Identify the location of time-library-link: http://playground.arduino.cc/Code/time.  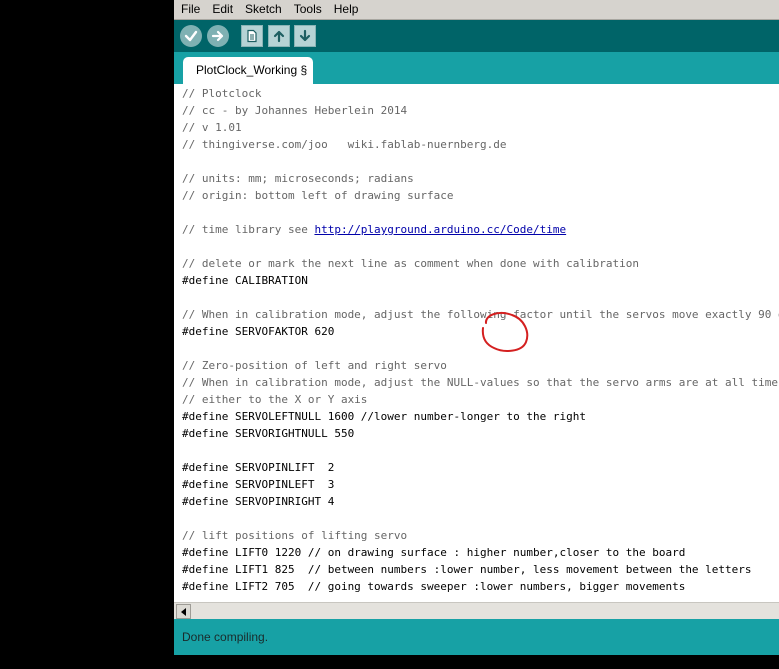
(440, 229).